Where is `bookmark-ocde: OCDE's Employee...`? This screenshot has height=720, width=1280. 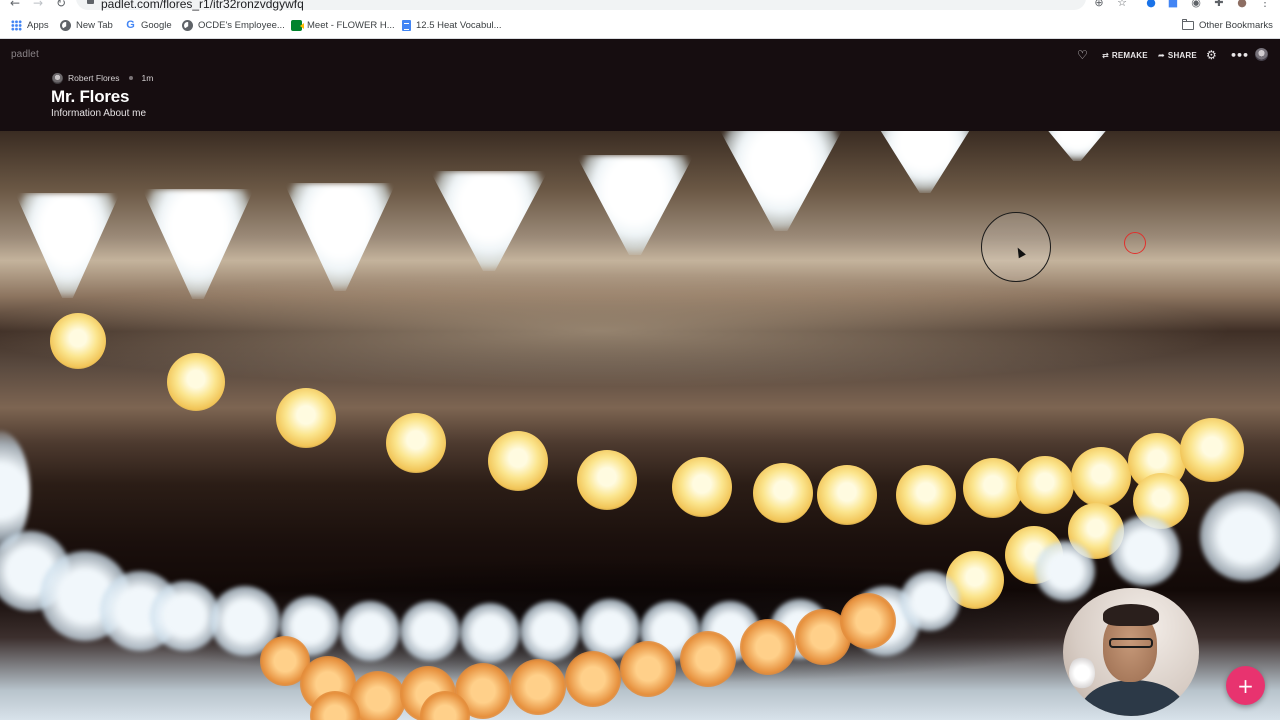 bookmark-ocde: OCDE's Employee... is located at coordinates (233, 25).